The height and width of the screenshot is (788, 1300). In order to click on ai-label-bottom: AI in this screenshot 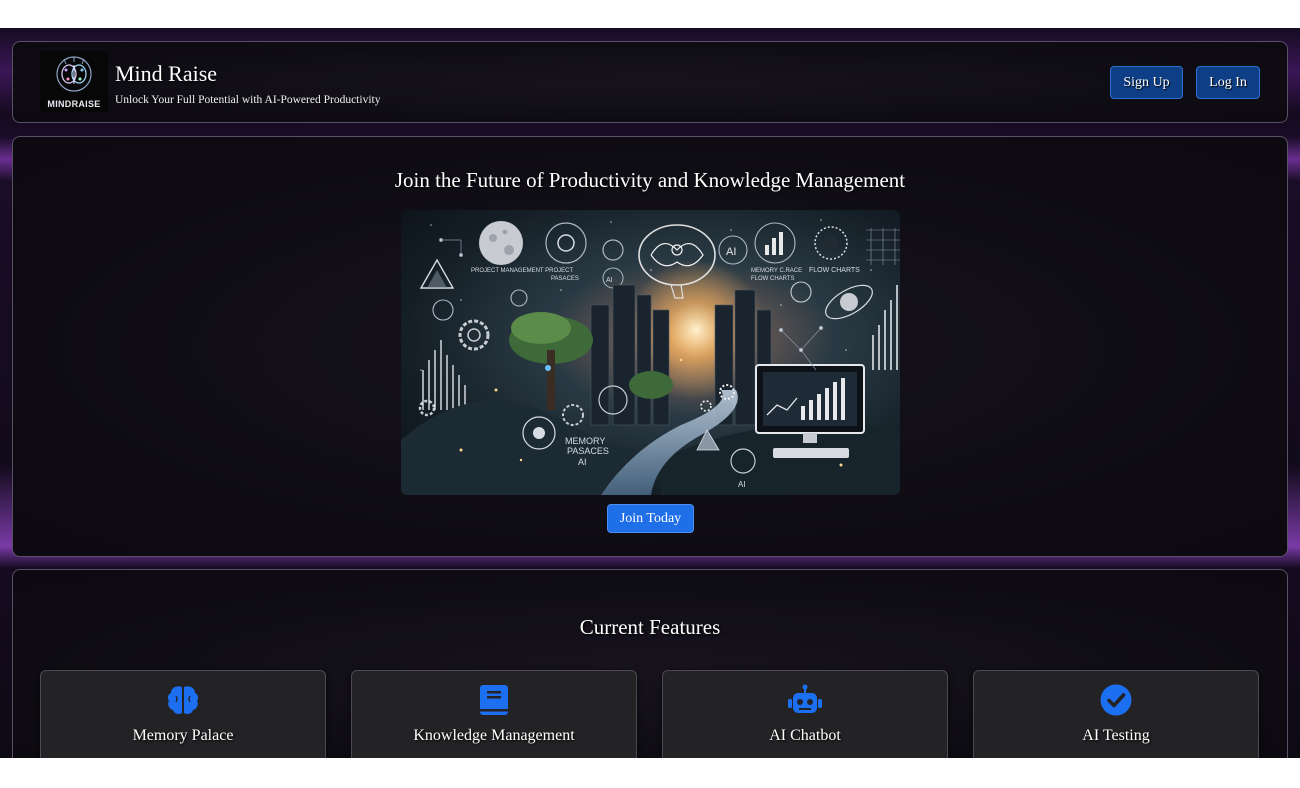, I will do `click(742, 484)`.